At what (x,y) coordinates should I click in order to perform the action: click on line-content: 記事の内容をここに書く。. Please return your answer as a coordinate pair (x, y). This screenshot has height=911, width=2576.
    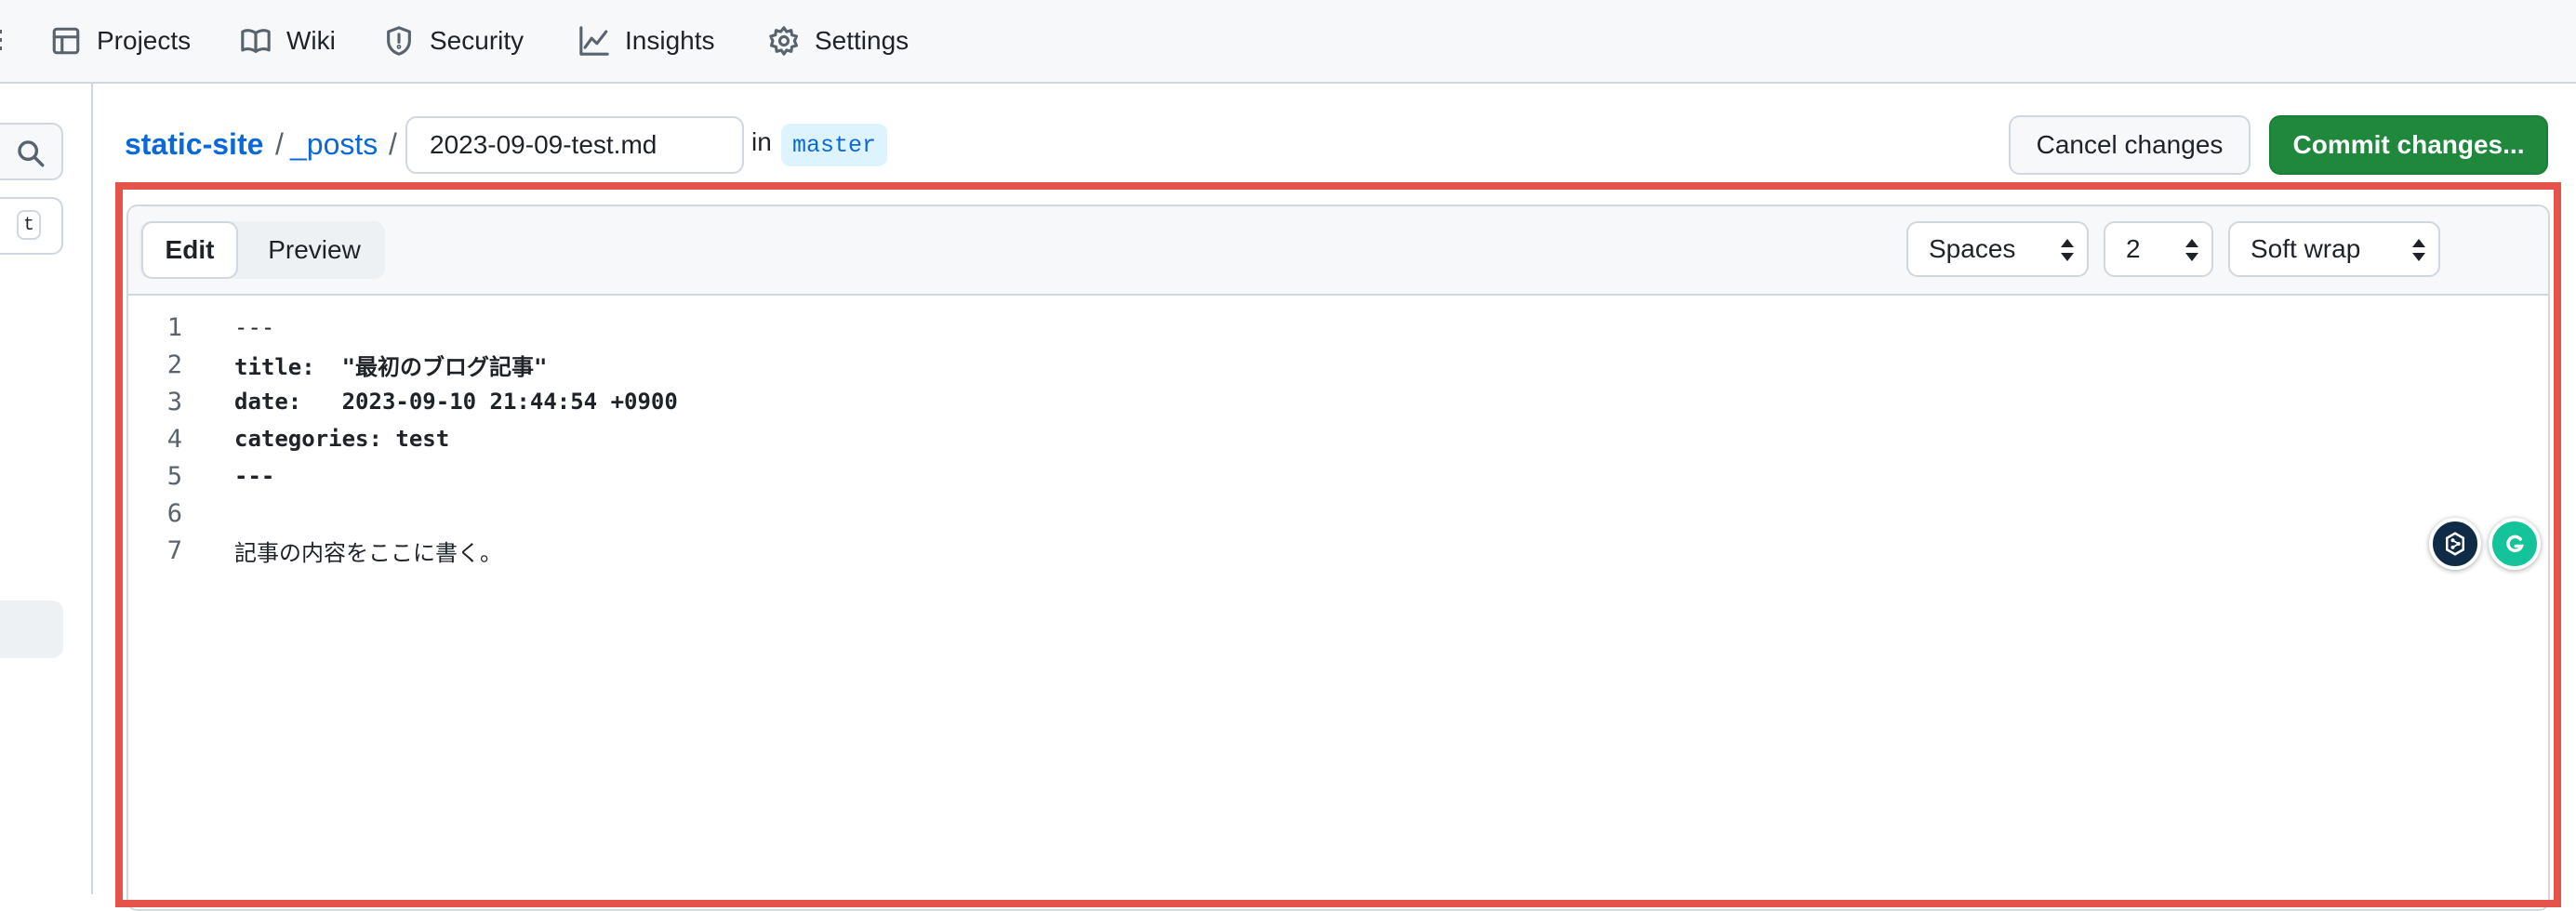
    Looking at the image, I should click on (368, 553).